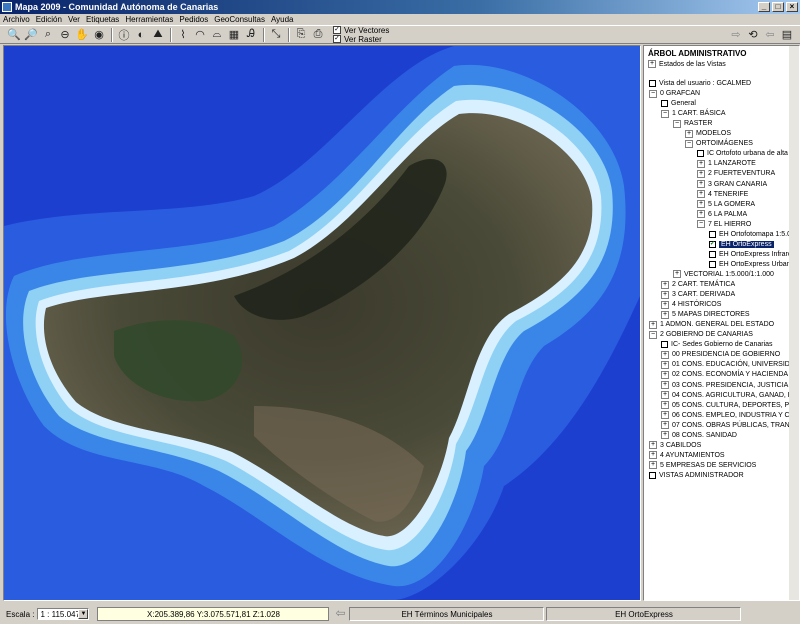 This screenshot has height=624, width=800. What do you see at coordinates (736, 173) in the screenshot?
I see `tree-node: +2 FUERTEVENTURA` at bounding box center [736, 173].